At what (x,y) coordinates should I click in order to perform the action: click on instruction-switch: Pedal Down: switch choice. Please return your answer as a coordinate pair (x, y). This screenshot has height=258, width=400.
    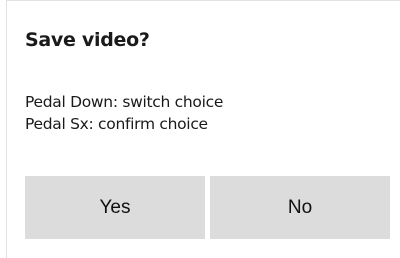
    Looking at the image, I should click on (124, 102).